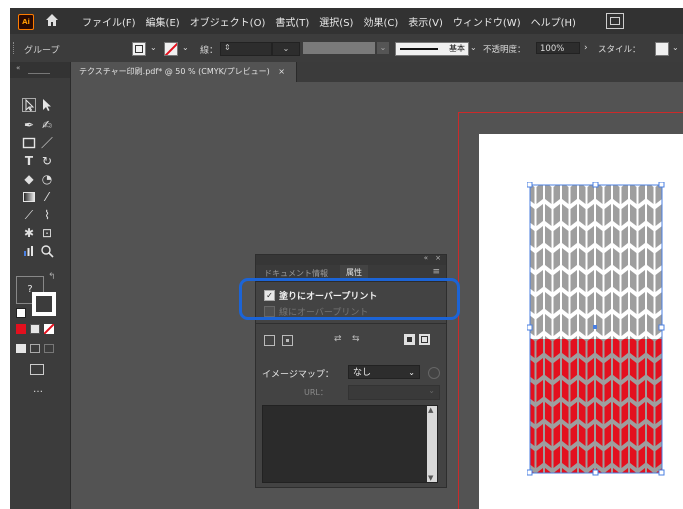  What do you see at coordinates (425, 21) in the screenshot?
I see `menu-view: 表示(V)` at bounding box center [425, 21].